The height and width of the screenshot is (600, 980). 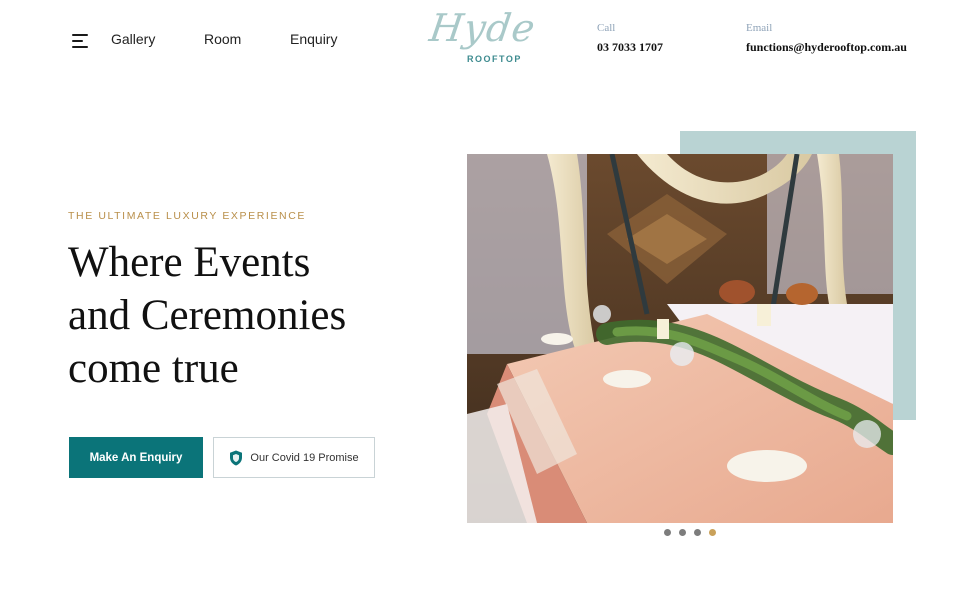 What do you see at coordinates (759, 28) in the screenshot?
I see `email-label: Email` at bounding box center [759, 28].